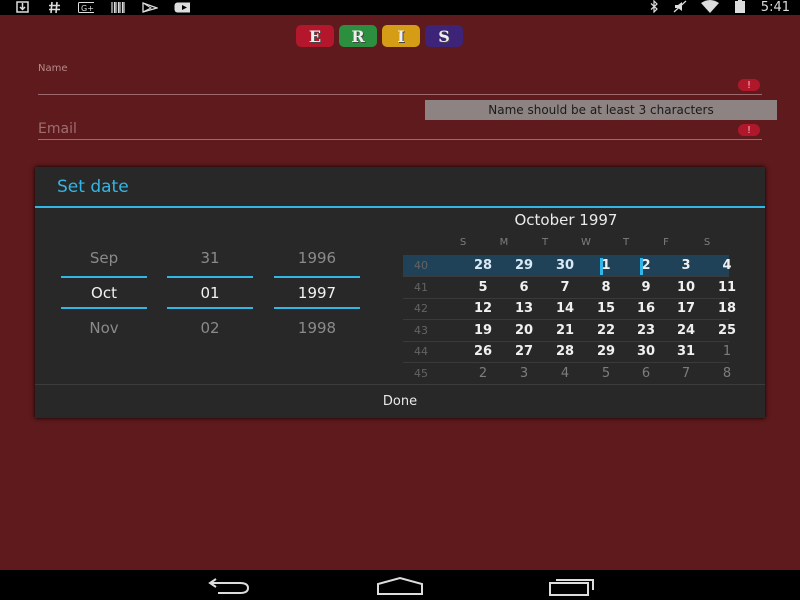 The height and width of the screenshot is (600, 800). I want to click on week-number: 40, so click(421, 265).